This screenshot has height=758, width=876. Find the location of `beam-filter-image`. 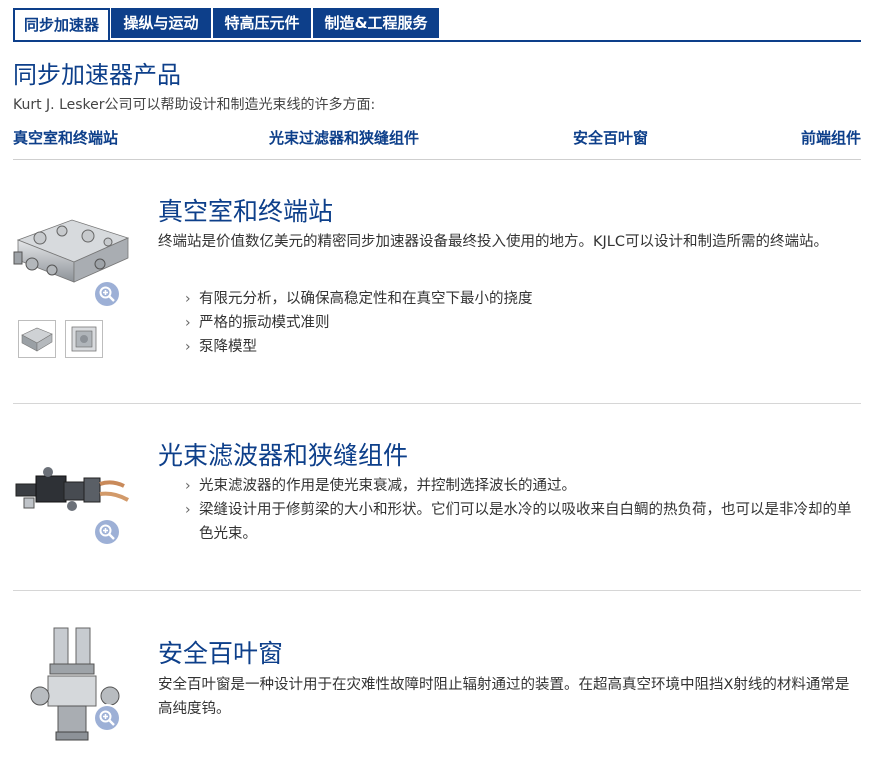

beam-filter-image is located at coordinates (72, 492).